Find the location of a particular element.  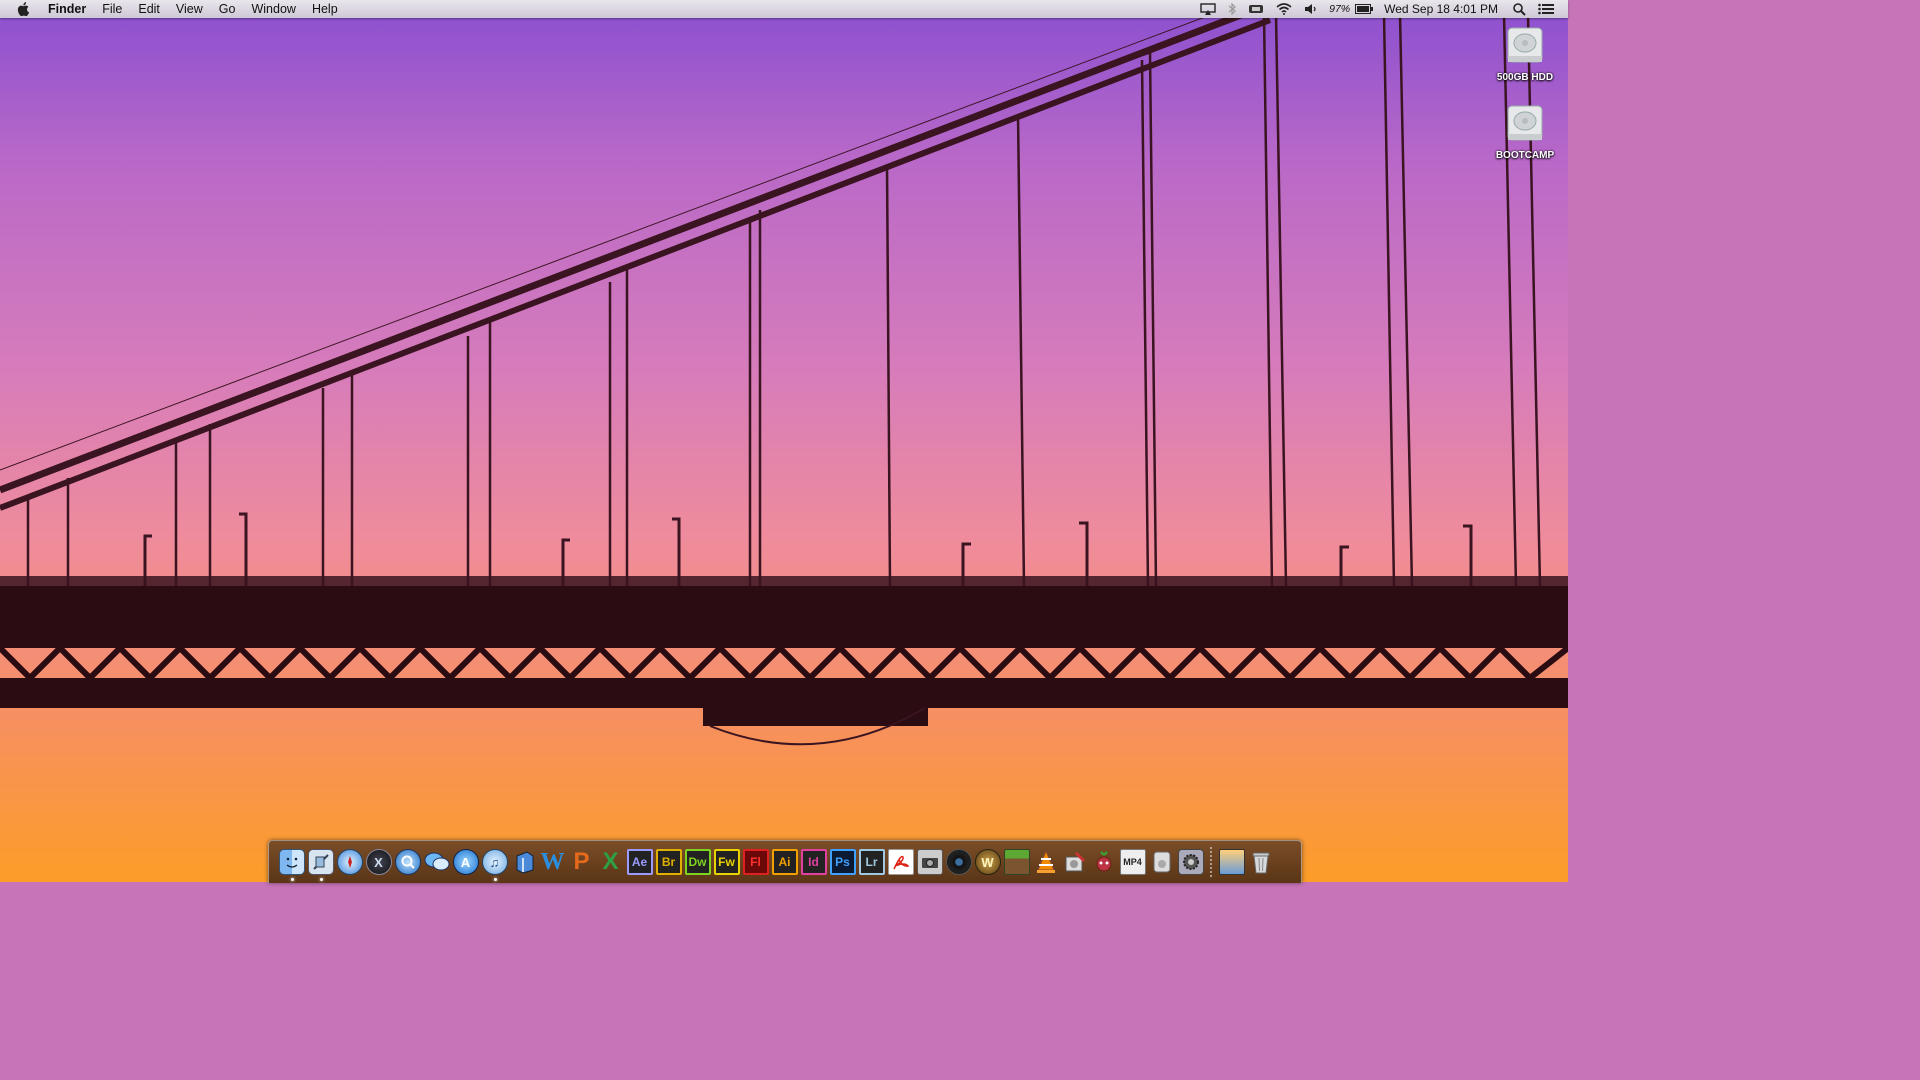

powerpoint-icon: P is located at coordinates (582, 861).